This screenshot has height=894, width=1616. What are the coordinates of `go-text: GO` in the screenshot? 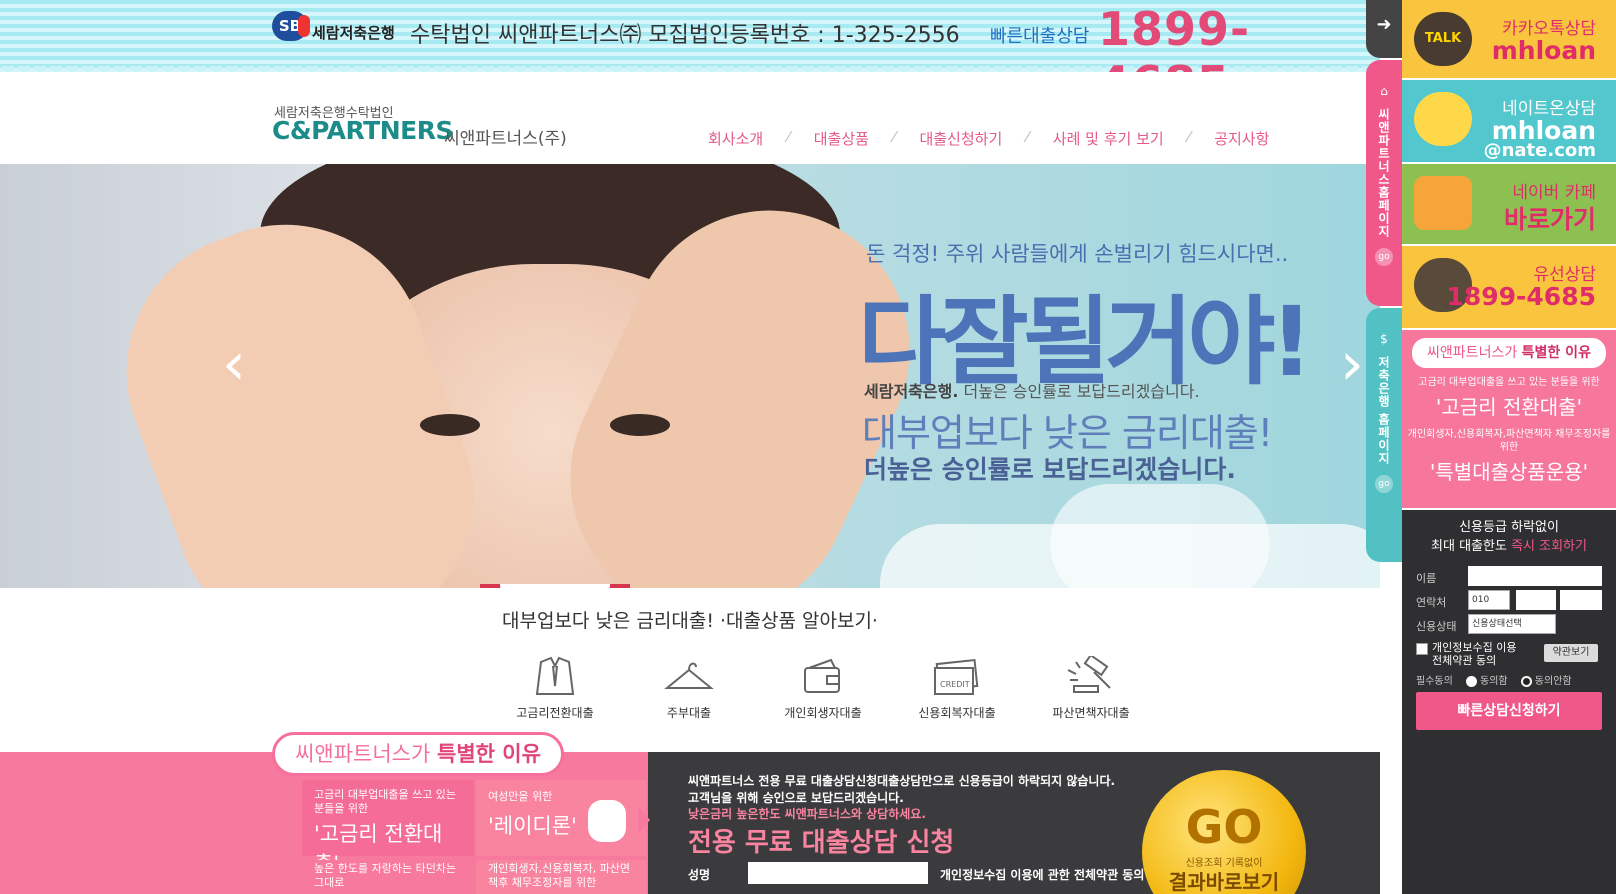 It's located at (1224, 827).